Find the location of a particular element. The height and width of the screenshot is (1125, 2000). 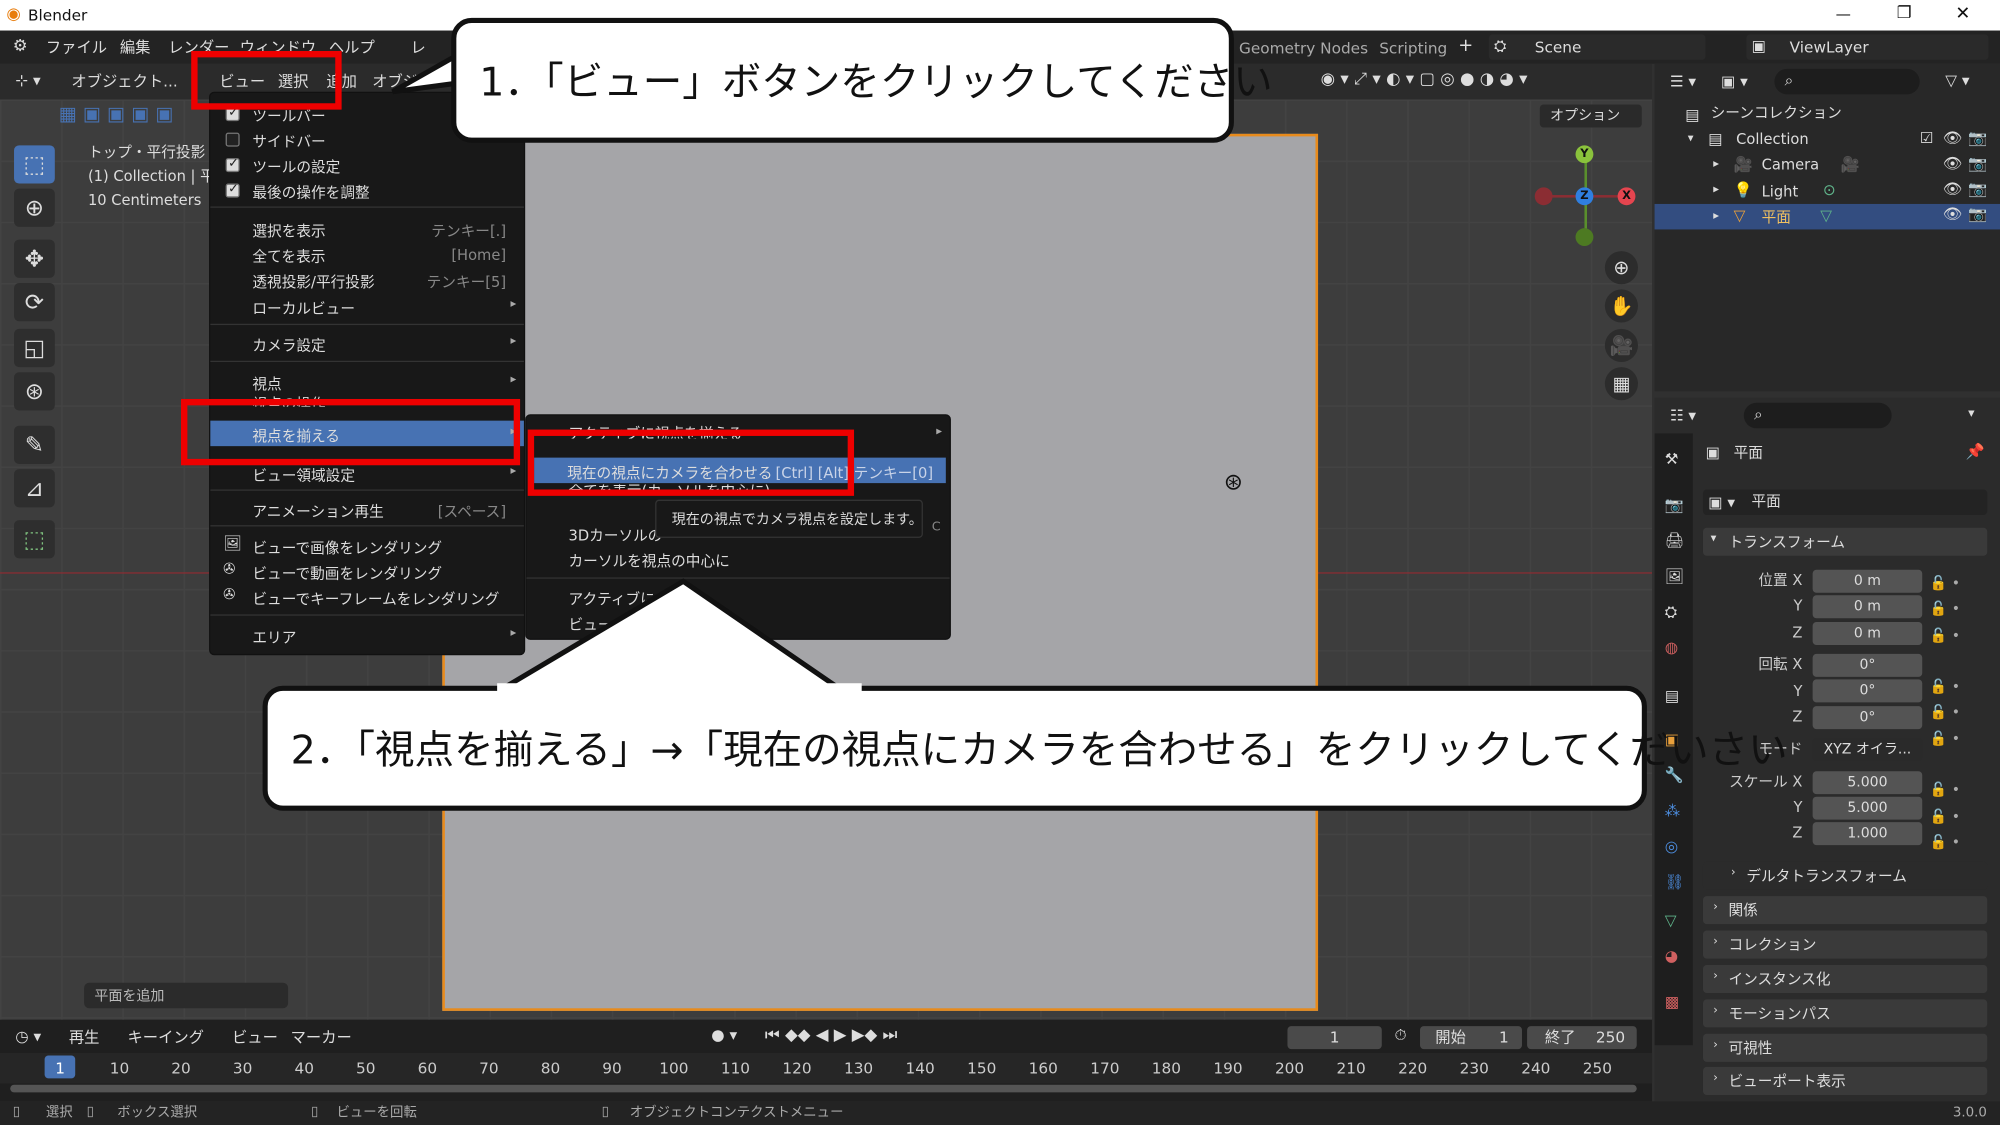

location-x-field: 0 m is located at coordinates (1867, 581).